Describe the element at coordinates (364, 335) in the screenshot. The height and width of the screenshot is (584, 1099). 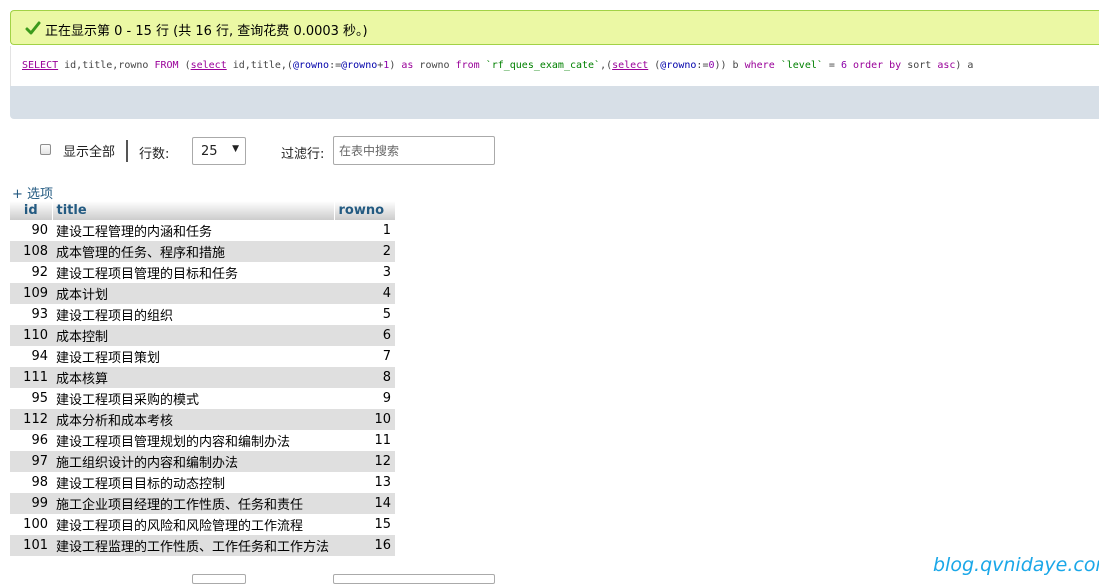
I see `cell-rowno: 6` at that location.